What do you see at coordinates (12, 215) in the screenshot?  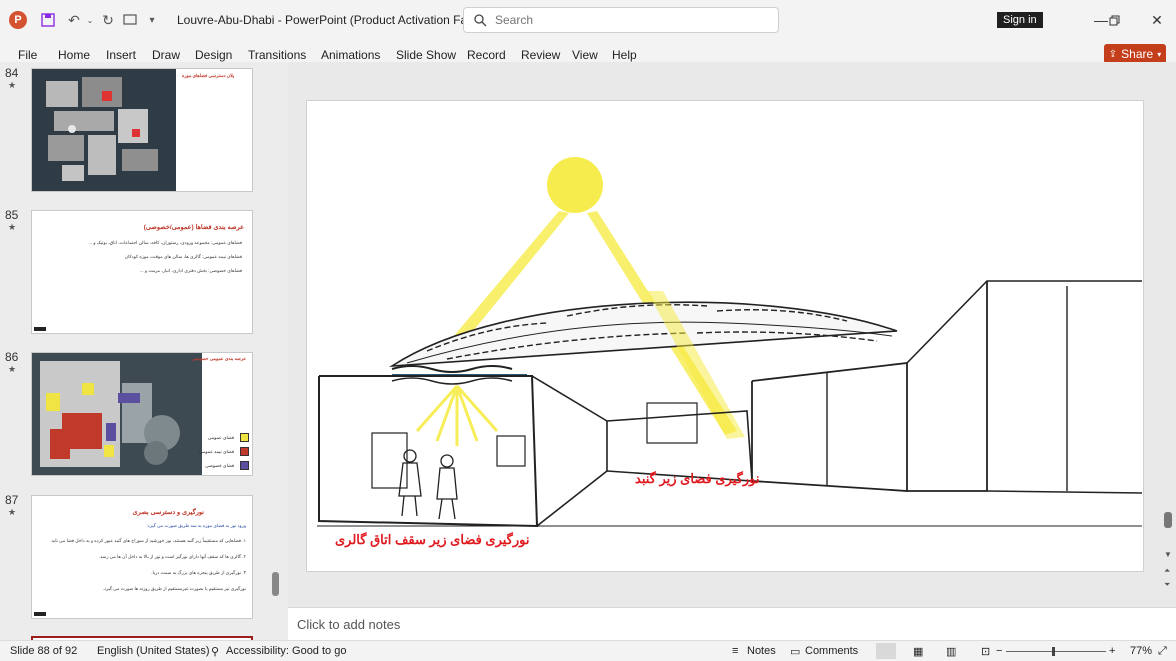 I see `slide-number: 85` at bounding box center [12, 215].